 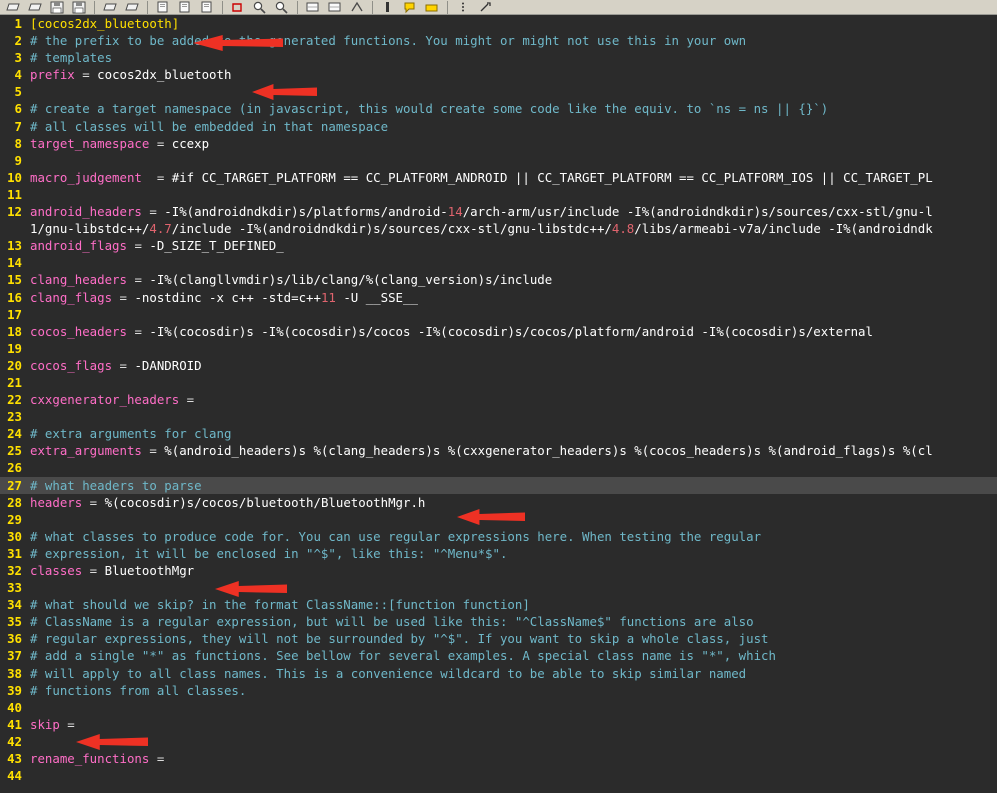 What do you see at coordinates (13, 314) in the screenshot?
I see `line-number: 17` at bounding box center [13, 314].